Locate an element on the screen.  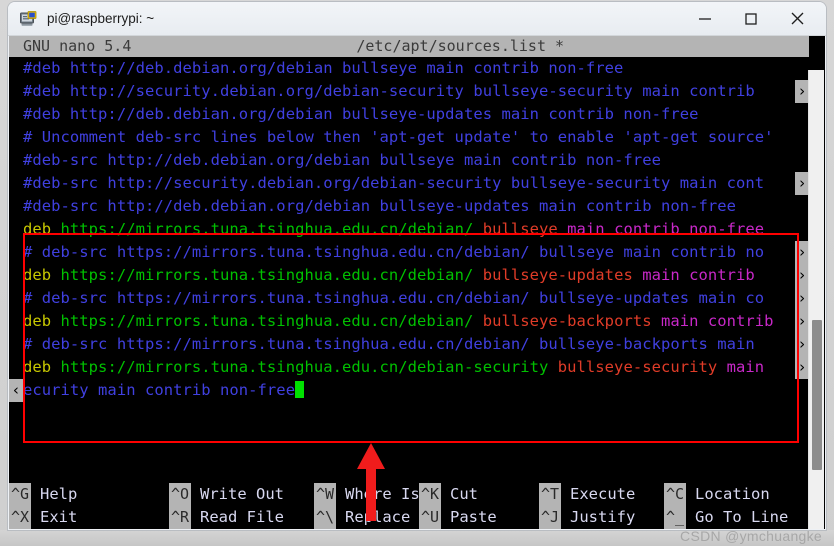
buffer-line: ‹ ecurity main contrib non-free is located at coordinates (409, 390).